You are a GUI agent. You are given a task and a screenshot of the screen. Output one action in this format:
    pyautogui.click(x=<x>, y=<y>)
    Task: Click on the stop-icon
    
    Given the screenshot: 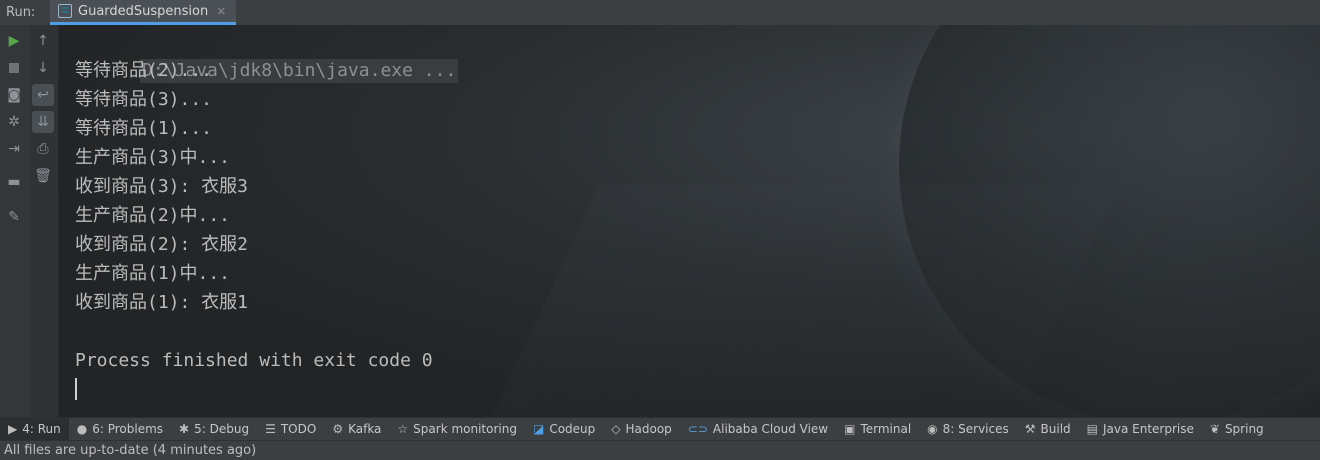 What is the action you would take?
    pyautogui.click(x=14, y=68)
    